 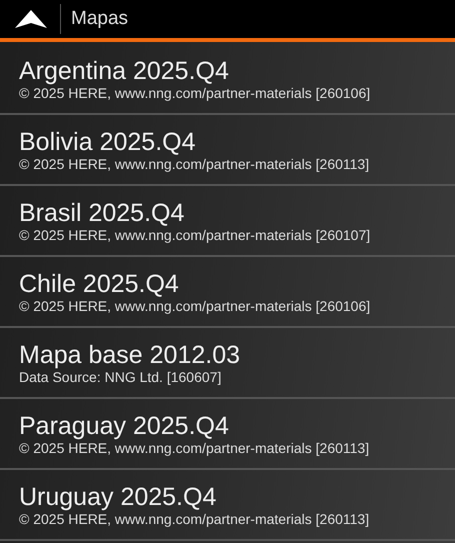 I want to click on map-name: Brasil 2025.Q4, so click(x=102, y=212).